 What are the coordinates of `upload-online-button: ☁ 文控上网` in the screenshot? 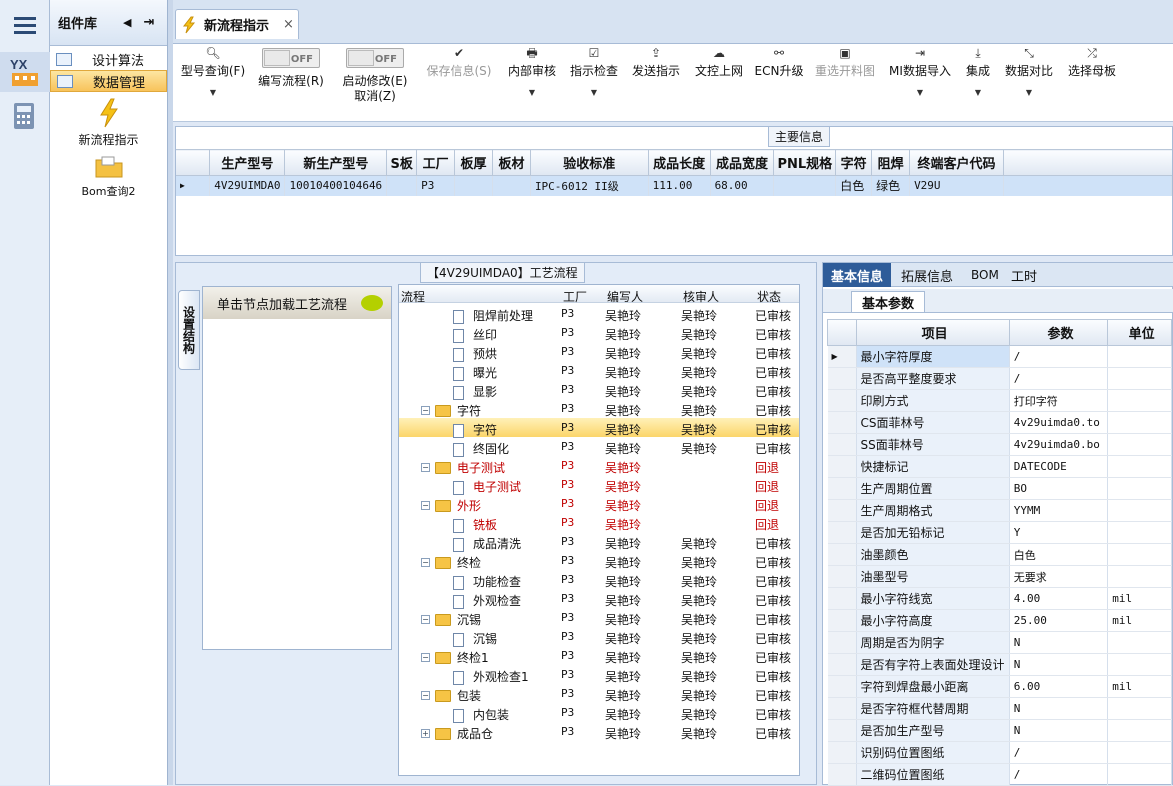 It's located at (719, 61).